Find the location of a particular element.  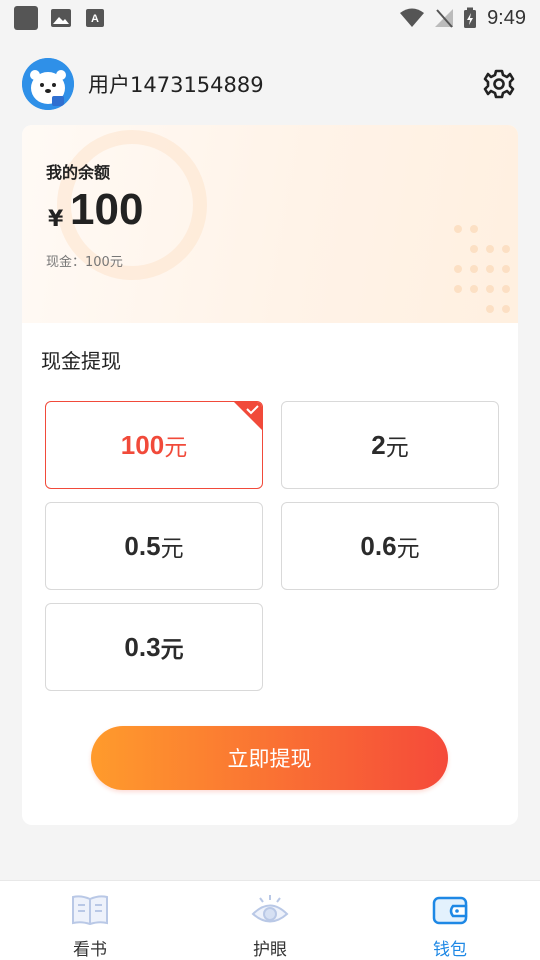

withdraw-option-2: 2元 is located at coordinates (390, 445).